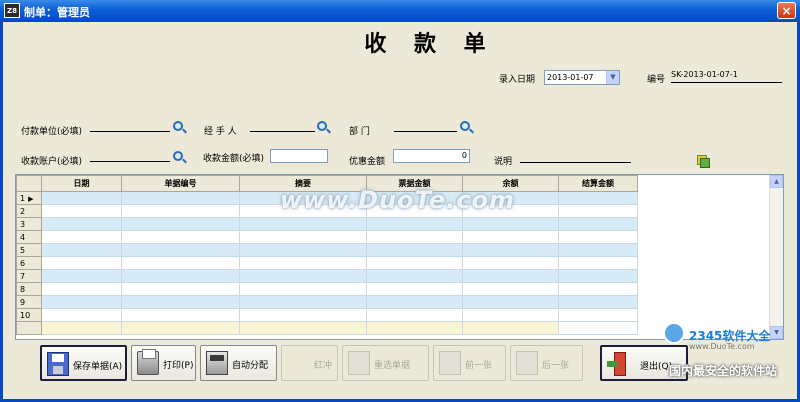  I want to click on handler-input, so click(282, 125).